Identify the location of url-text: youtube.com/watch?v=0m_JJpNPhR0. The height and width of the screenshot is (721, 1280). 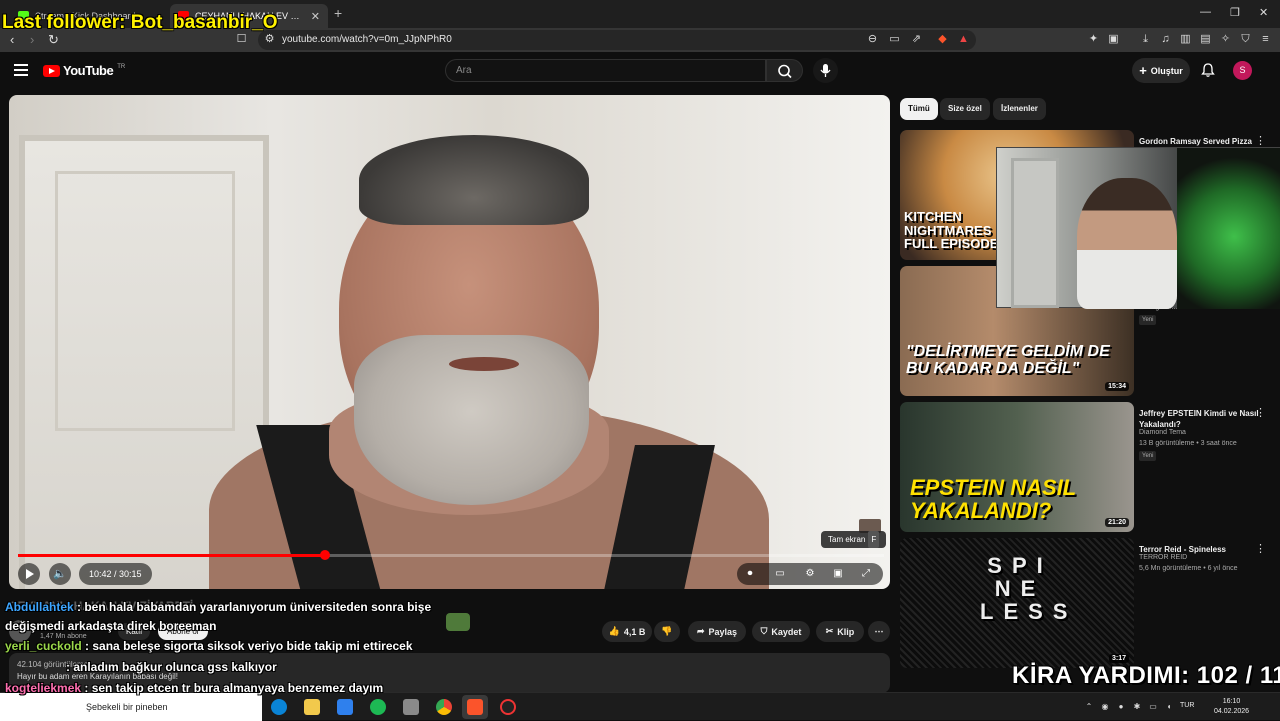
(367, 39).